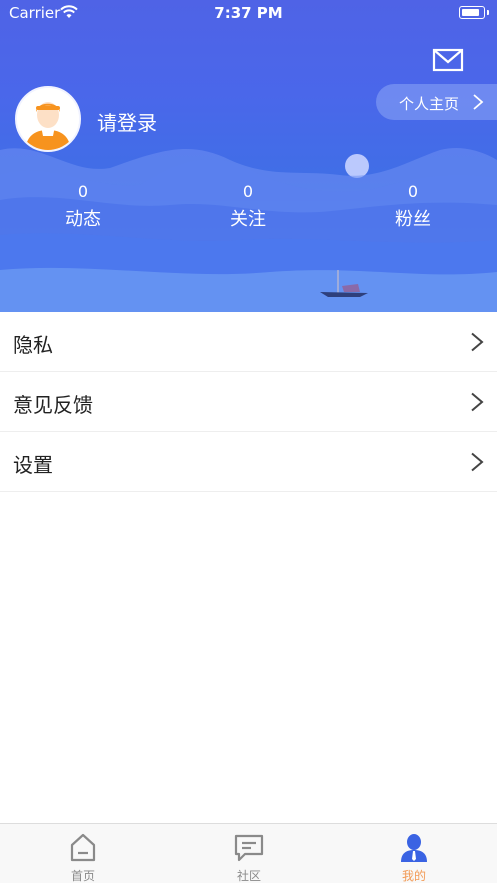  Describe the element at coordinates (413, 206) in the screenshot. I see `stat-followers: 0 粉丝` at that location.